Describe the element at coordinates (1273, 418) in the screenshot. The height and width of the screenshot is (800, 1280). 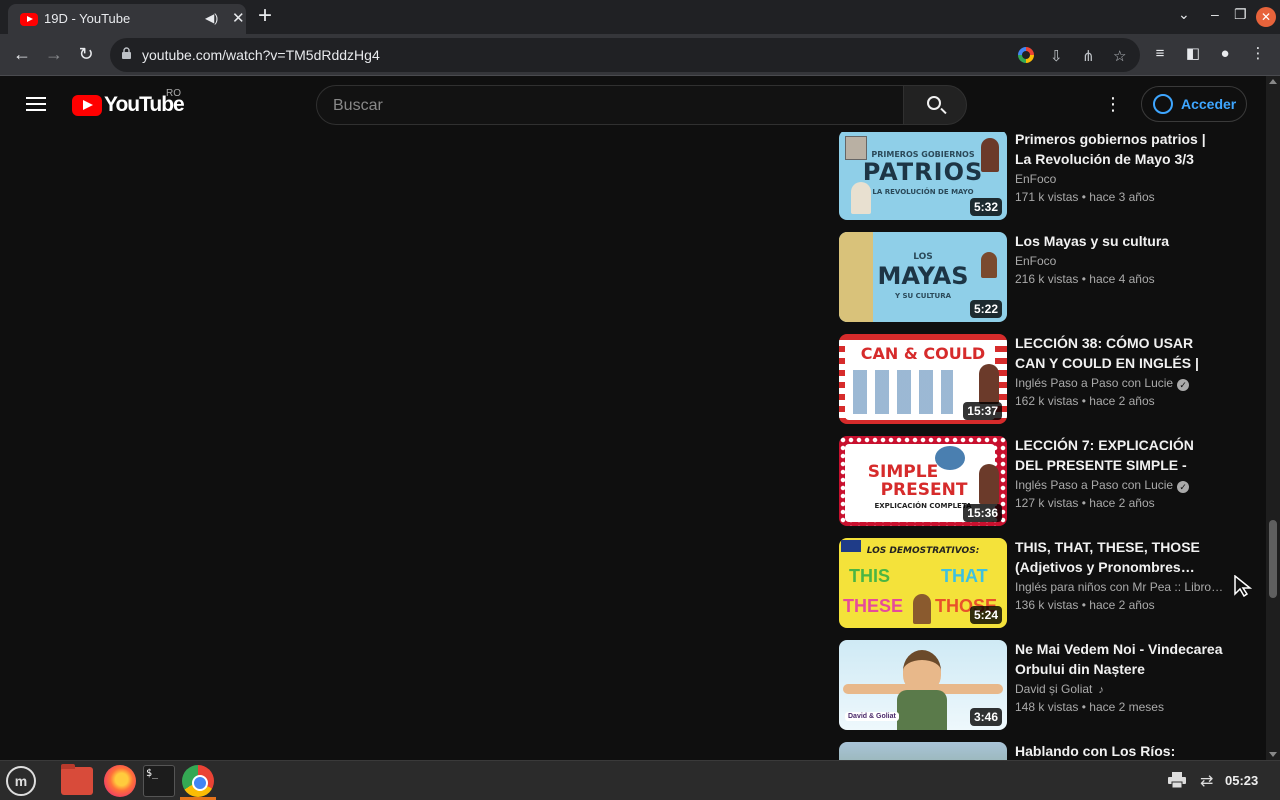
I see `page-scrollbar` at that location.